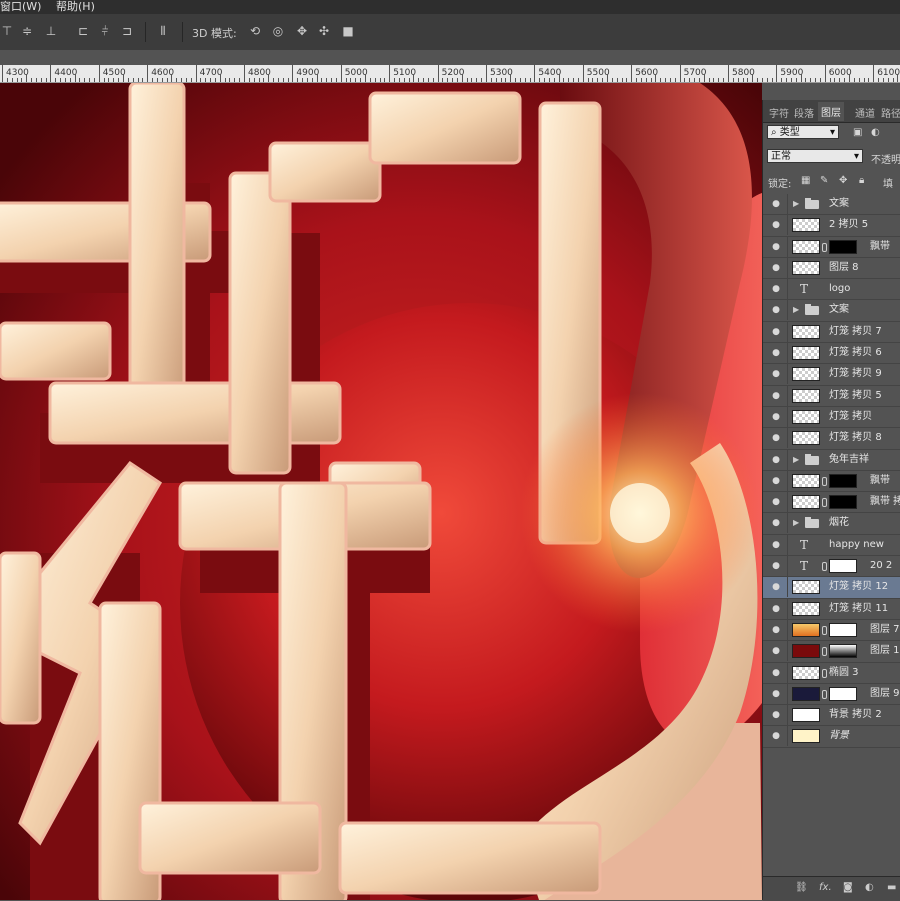 This screenshot has width=900, height=901. I want to click on align-vertical-centers-icon: ≑, so click(27, 31).